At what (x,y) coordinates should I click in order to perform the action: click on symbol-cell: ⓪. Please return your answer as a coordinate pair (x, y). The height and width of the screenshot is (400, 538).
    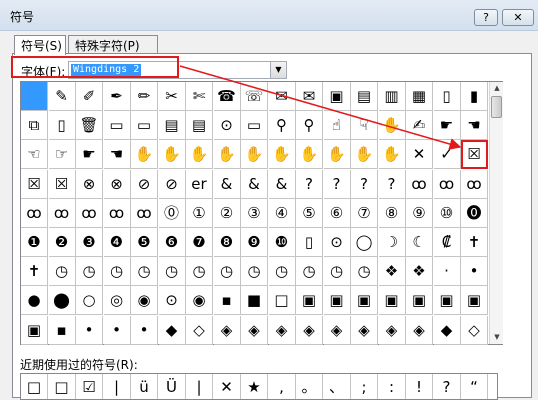
    Looking at the image, I should click on (172, 213).